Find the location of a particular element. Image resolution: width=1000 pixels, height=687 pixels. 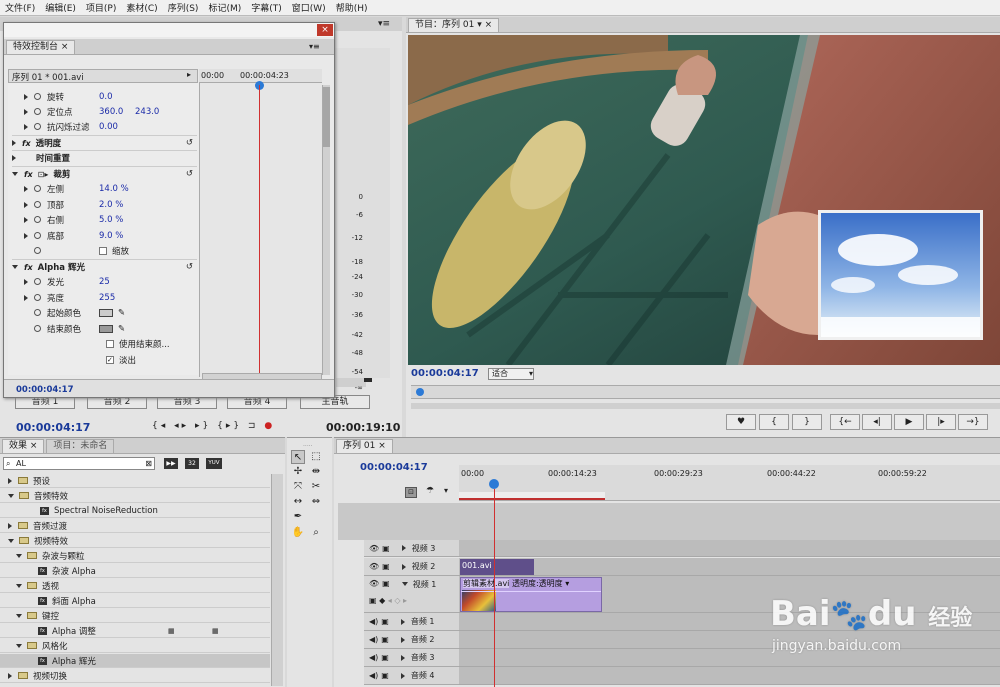

step-forward-button: |▸ is located at coordinates (941, 422).